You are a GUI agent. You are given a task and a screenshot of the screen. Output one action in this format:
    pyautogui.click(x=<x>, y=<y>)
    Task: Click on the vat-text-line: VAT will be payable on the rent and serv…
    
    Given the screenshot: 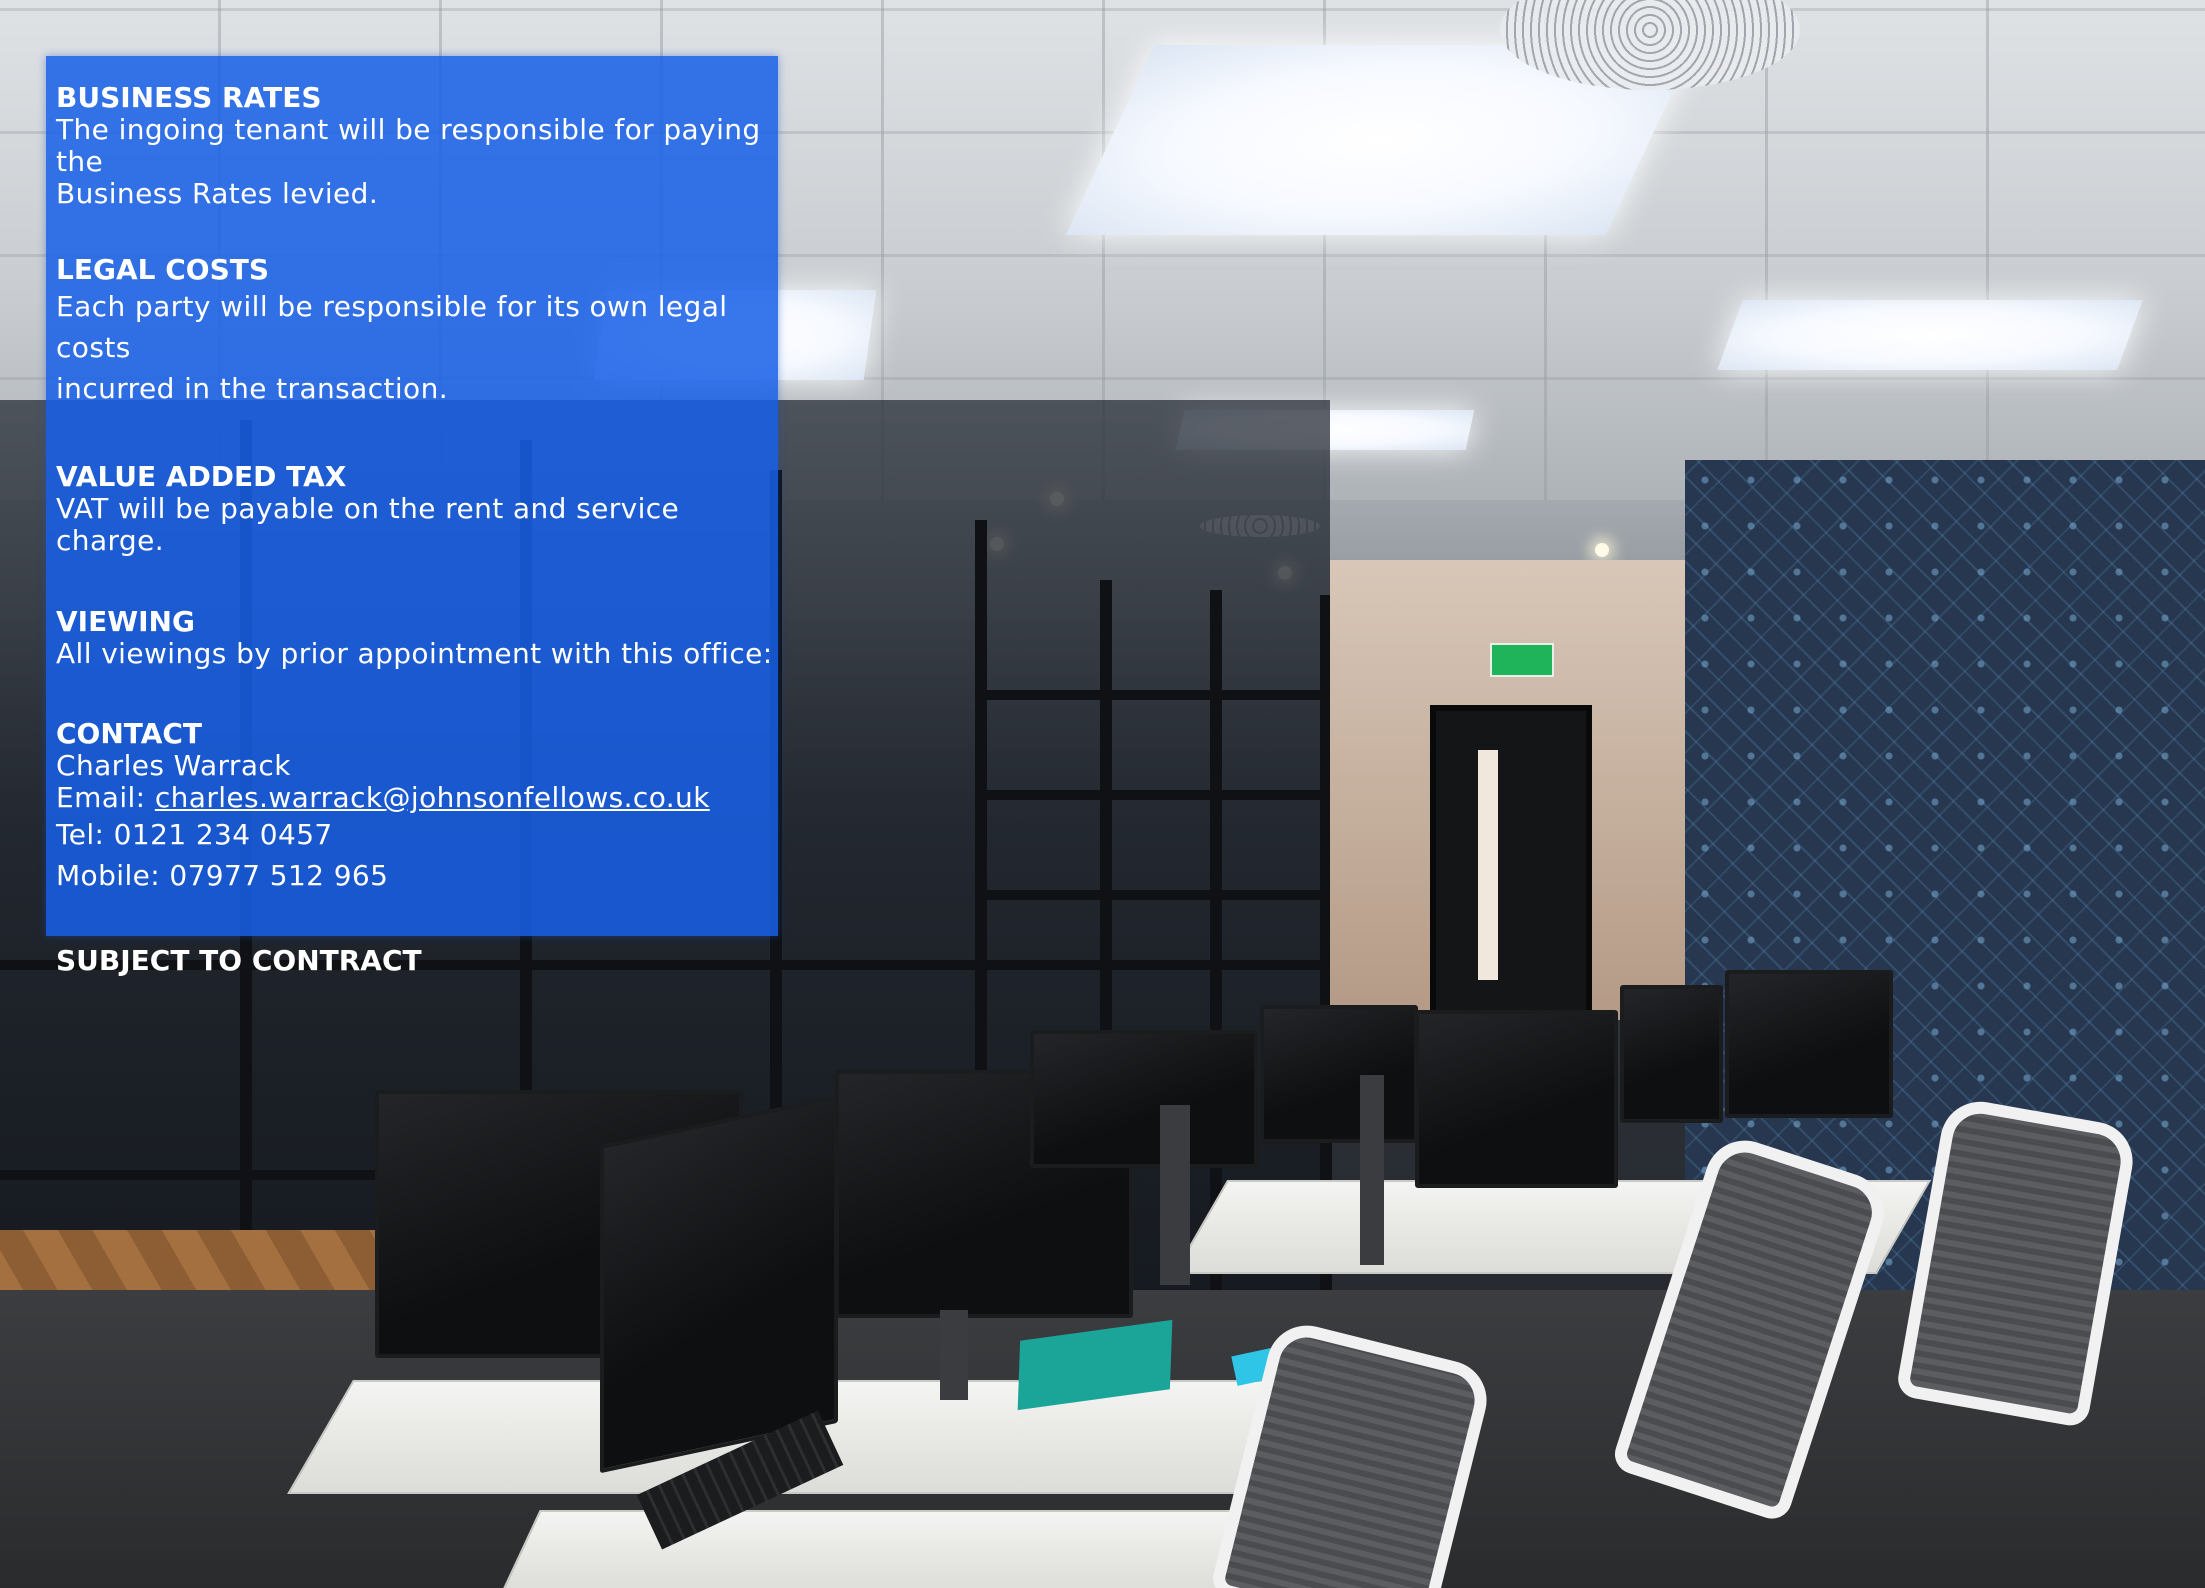 What is the action you would take?
    pyautogui.click(x=368, y=524)
    